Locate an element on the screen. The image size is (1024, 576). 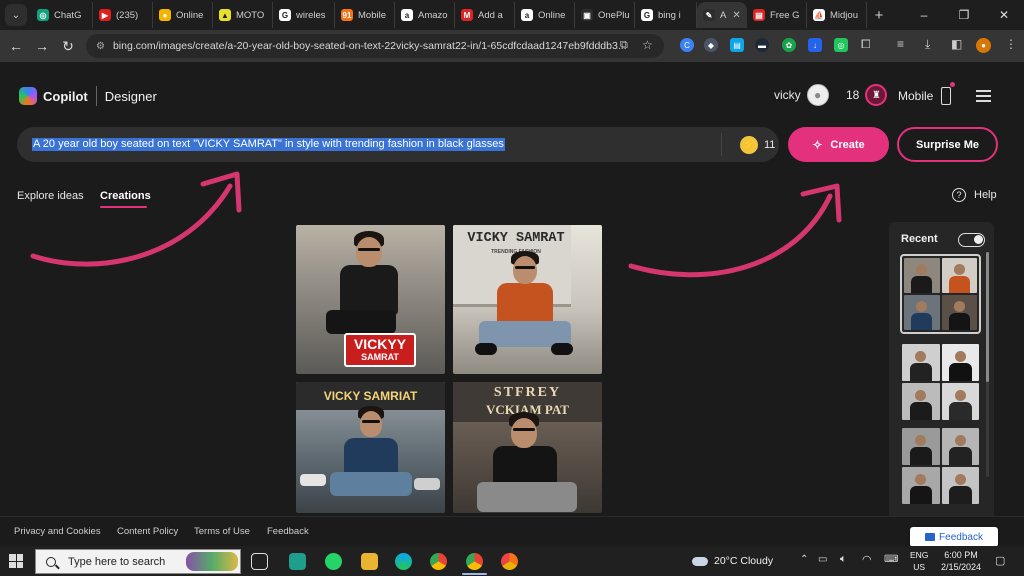
chrome-profile-icon is located at coordinates (509, 561).